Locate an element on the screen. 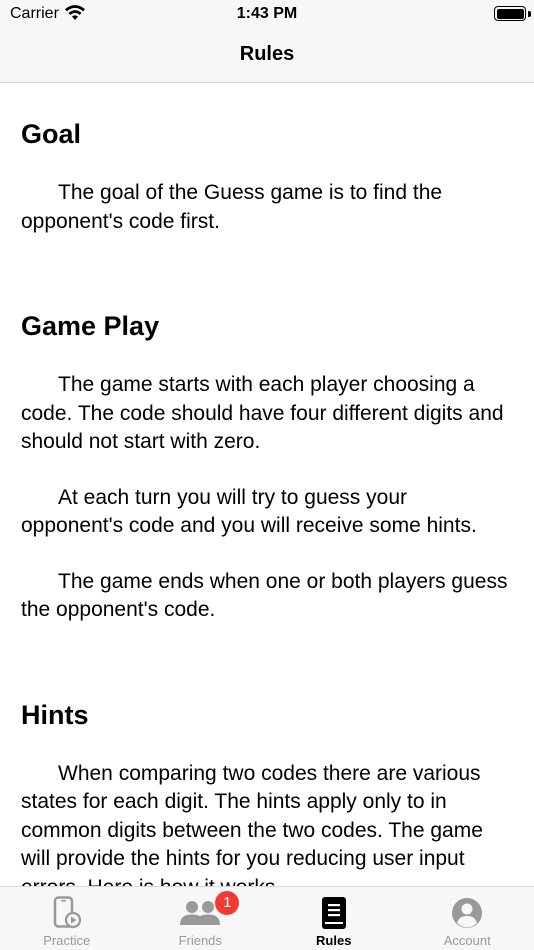  section-title: Game Play is located at coordinates (90, 326).